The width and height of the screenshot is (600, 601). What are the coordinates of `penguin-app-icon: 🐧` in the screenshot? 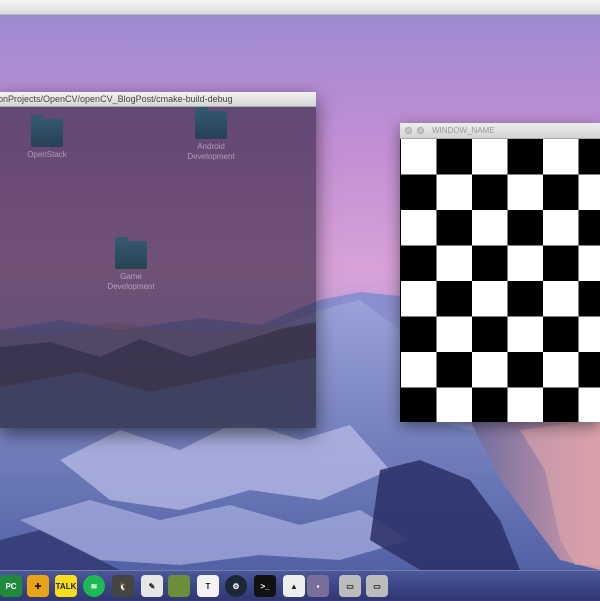 It's located at (123, 586).